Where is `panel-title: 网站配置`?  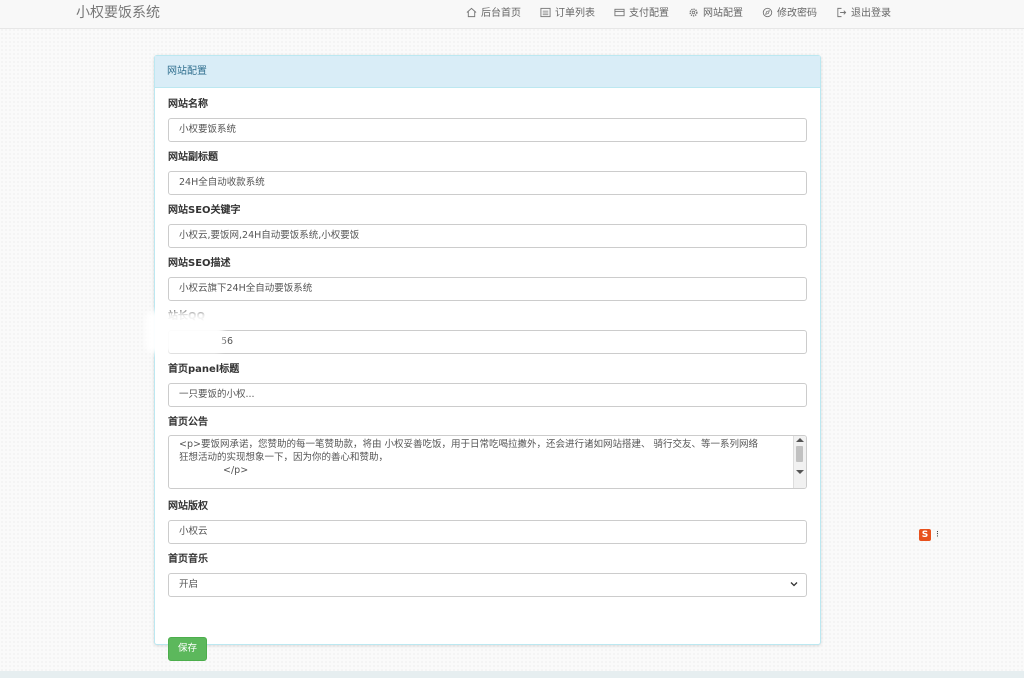 panel-title: 网站配置 is located at coordinates (487, 72).